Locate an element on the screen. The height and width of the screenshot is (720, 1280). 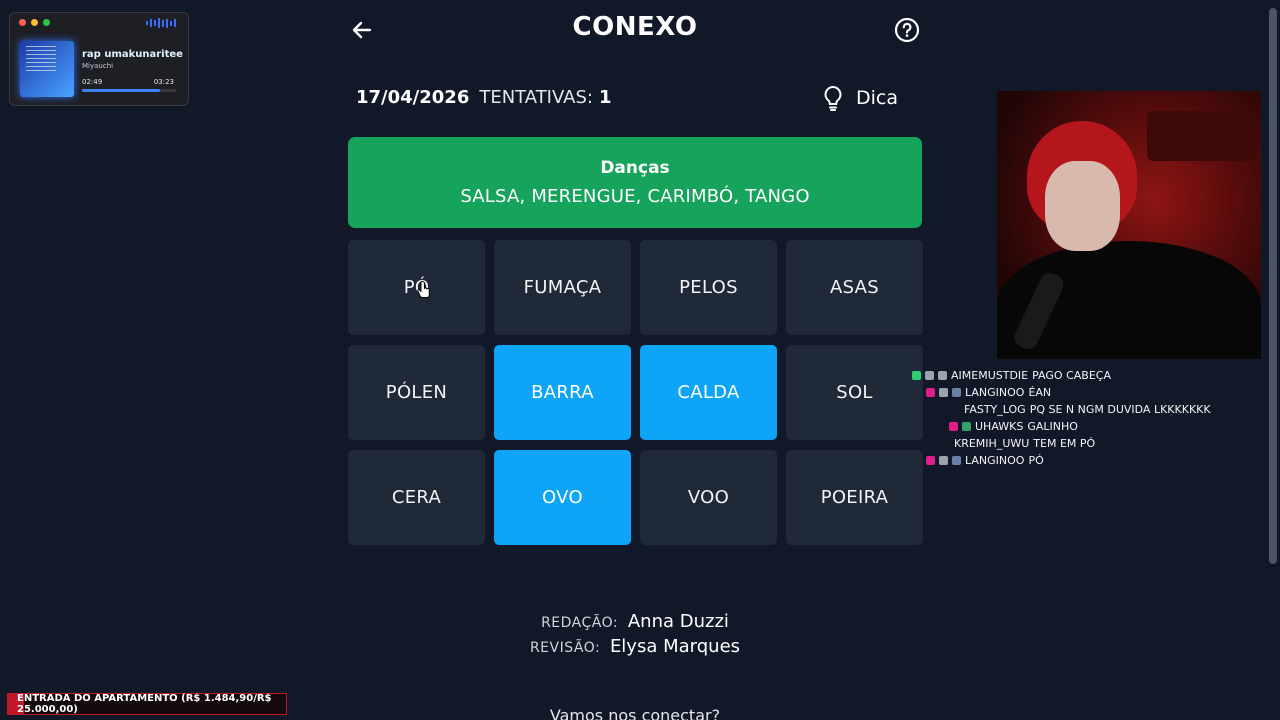
word-tile: FUMAÇA is located at coordinates (562, 287).